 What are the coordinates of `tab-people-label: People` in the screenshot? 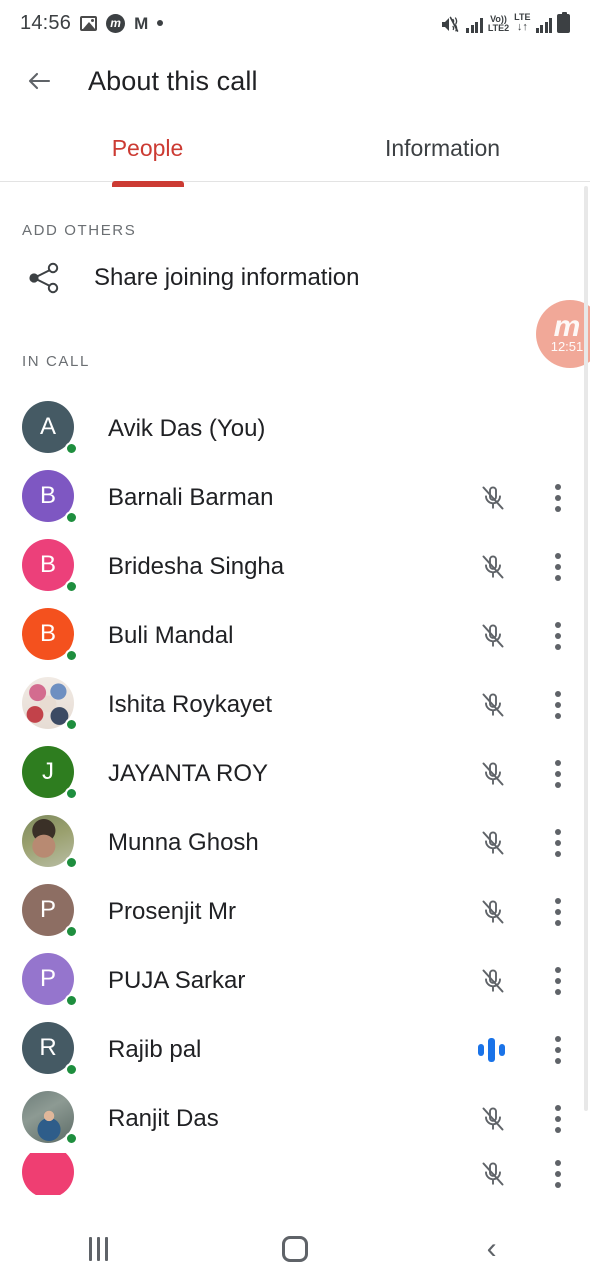 It's located at (147, 148).